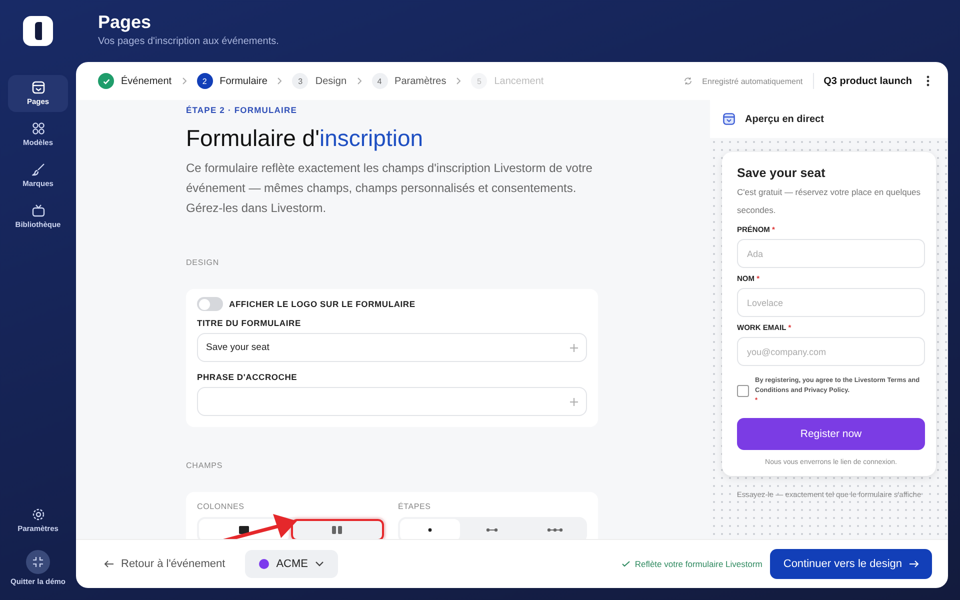  What do you see at coordinates (322, 304) in the screenshot?
I see `toggle-label: AFFICHER LE LOGO SUR LE FORMULAIRE` at bounding box center [322, 304].